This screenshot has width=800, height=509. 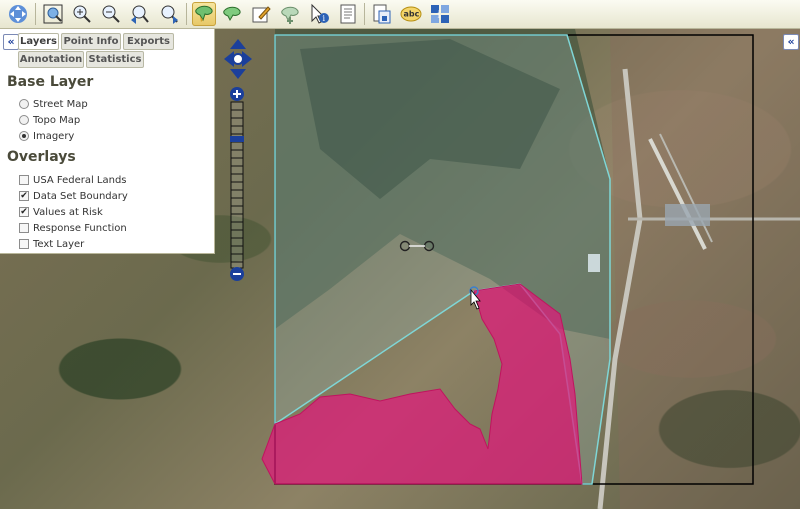 I want to click on globe-zoom-icon, so click(x=53, y=14).